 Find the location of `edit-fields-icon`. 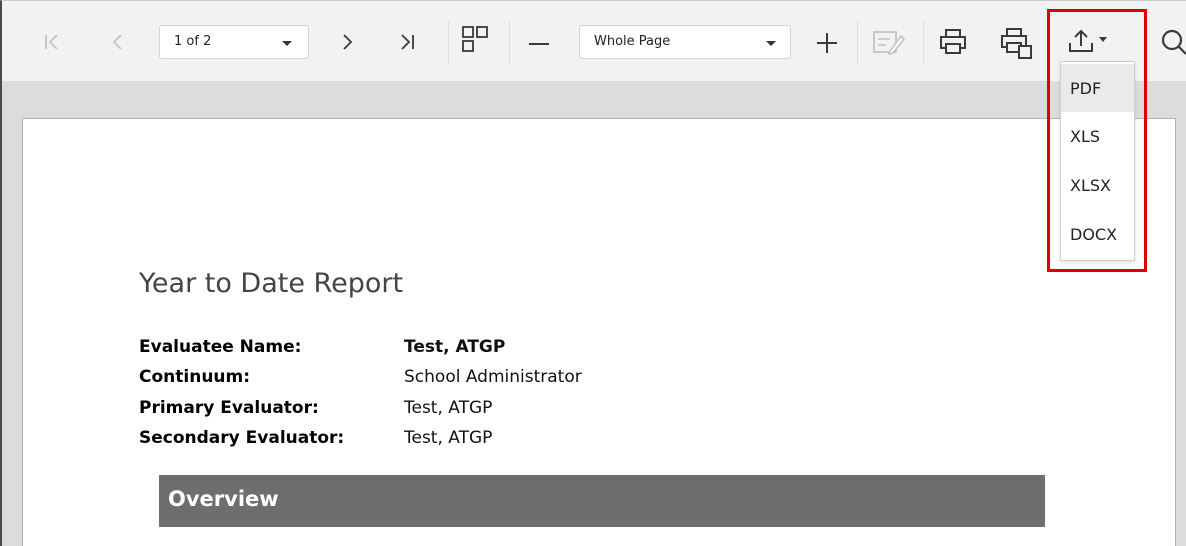

edit-fields-icon is located at coordinates (888, 42).